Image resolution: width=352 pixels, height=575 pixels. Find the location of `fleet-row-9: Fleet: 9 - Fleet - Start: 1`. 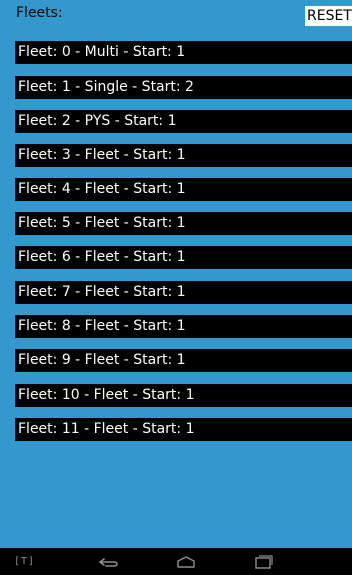

fleet-row-9: Fleet: 9 - Fleet - Start: 1 is located at coordinates (183, 360).